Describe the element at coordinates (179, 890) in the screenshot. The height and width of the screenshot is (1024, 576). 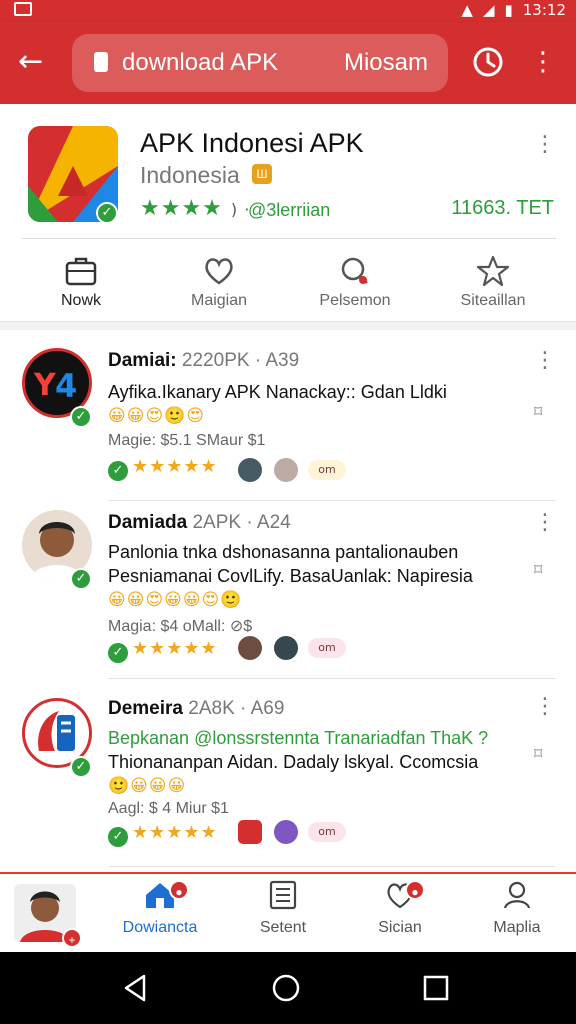
I see `notification-badge: ●` at that location.